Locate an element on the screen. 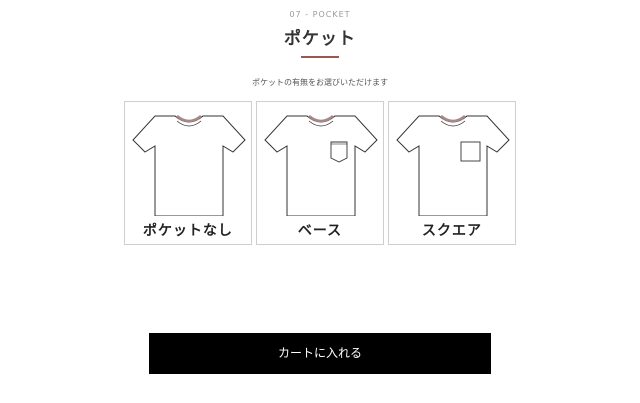  tshirt-no-pocket-icon is located at coordinates (189, 165).